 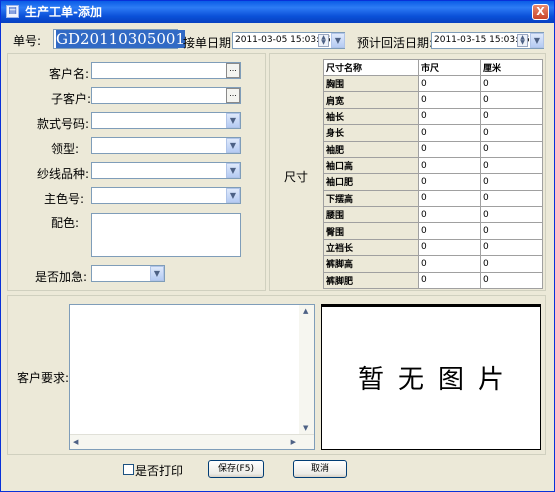 I want to click on style-no-select: ▼, so click(x=166, y=120).